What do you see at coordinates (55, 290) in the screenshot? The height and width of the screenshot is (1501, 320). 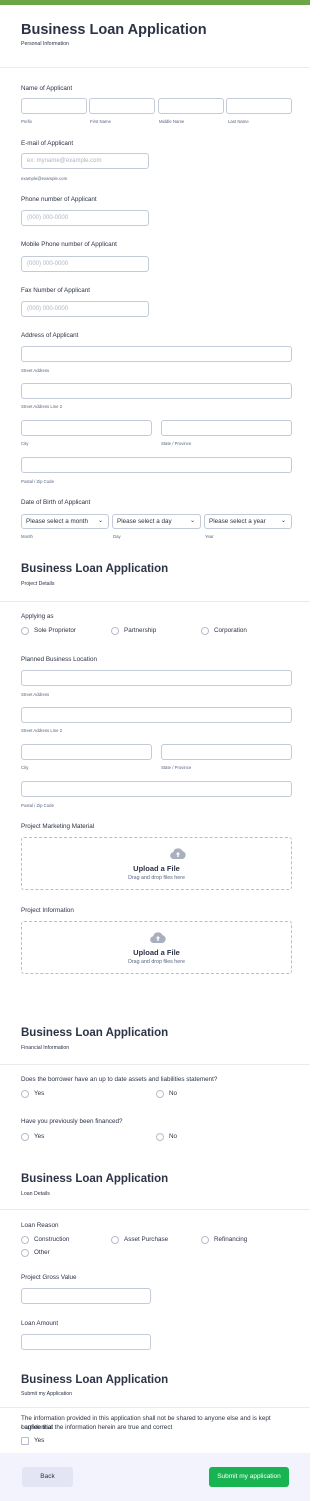 I see `fax-label: Fax Number of Applicant` at bounding box center [55, 290].